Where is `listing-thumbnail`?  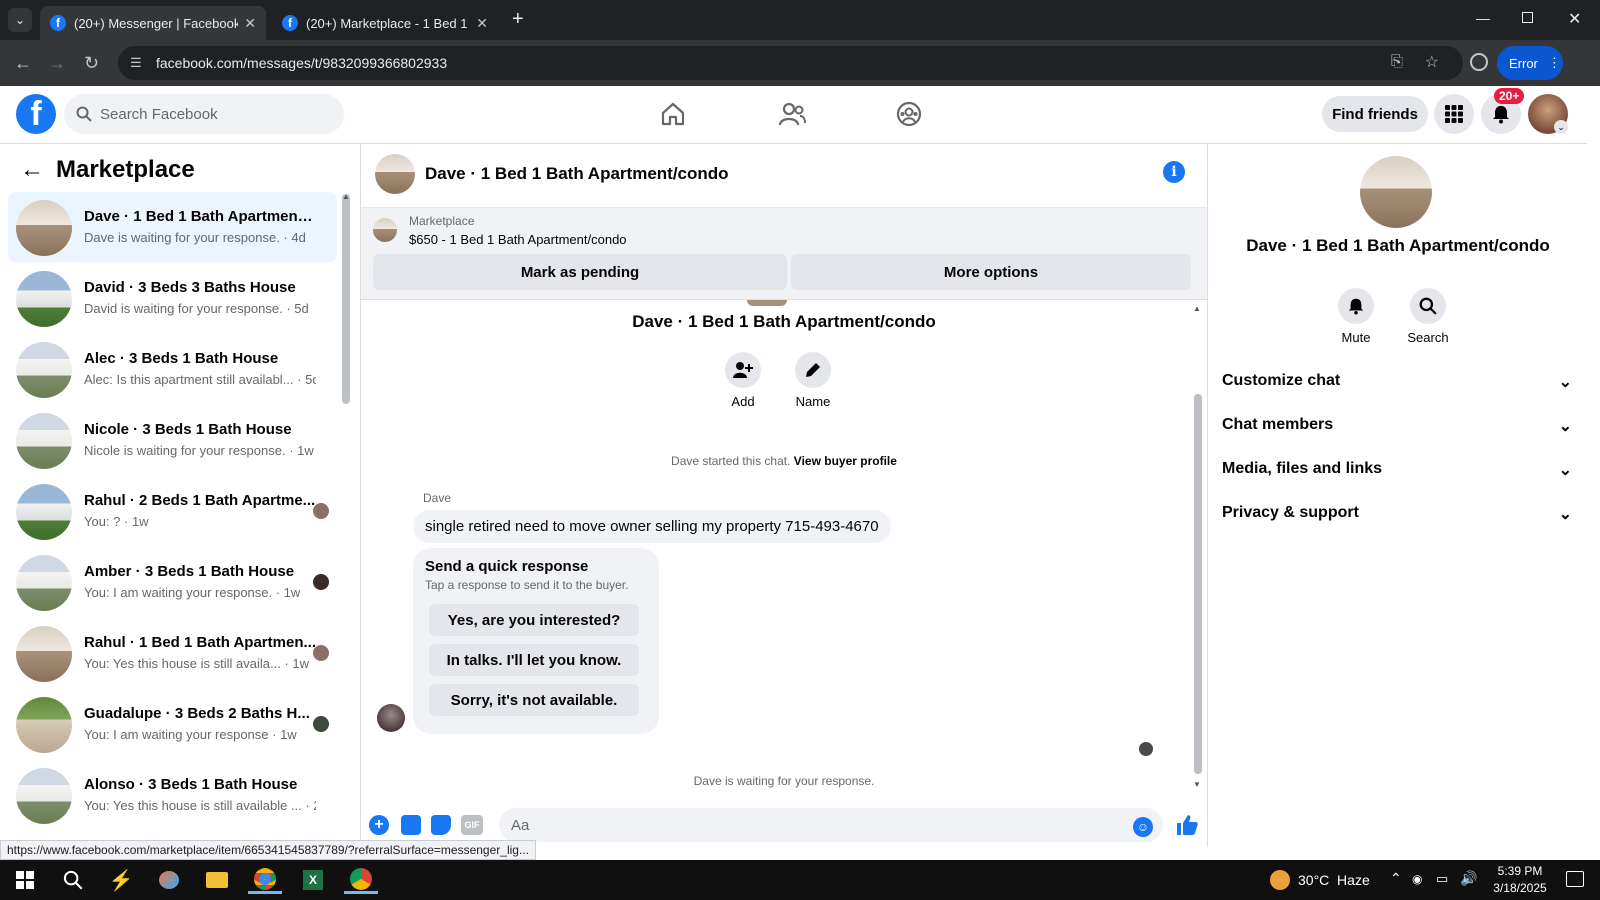
listing-thumbnail is located at coordinates (385, 230).